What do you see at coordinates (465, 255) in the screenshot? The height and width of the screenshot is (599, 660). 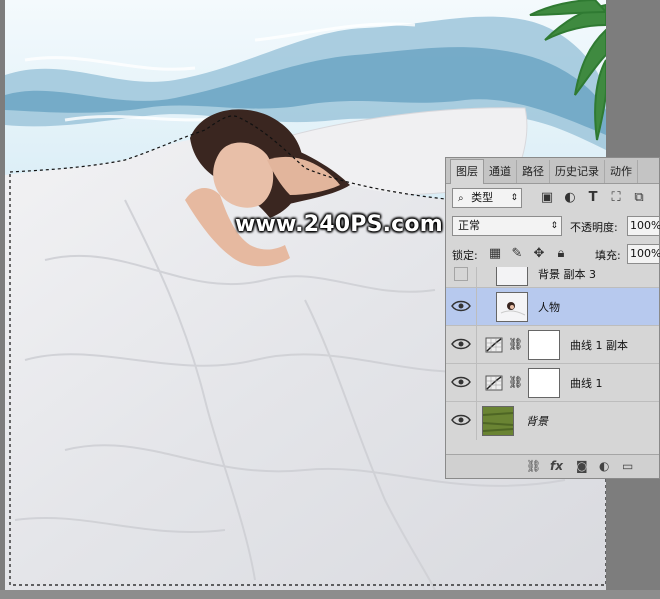 I see `lock-label: 锁定:` at bounding box center [465, 255].